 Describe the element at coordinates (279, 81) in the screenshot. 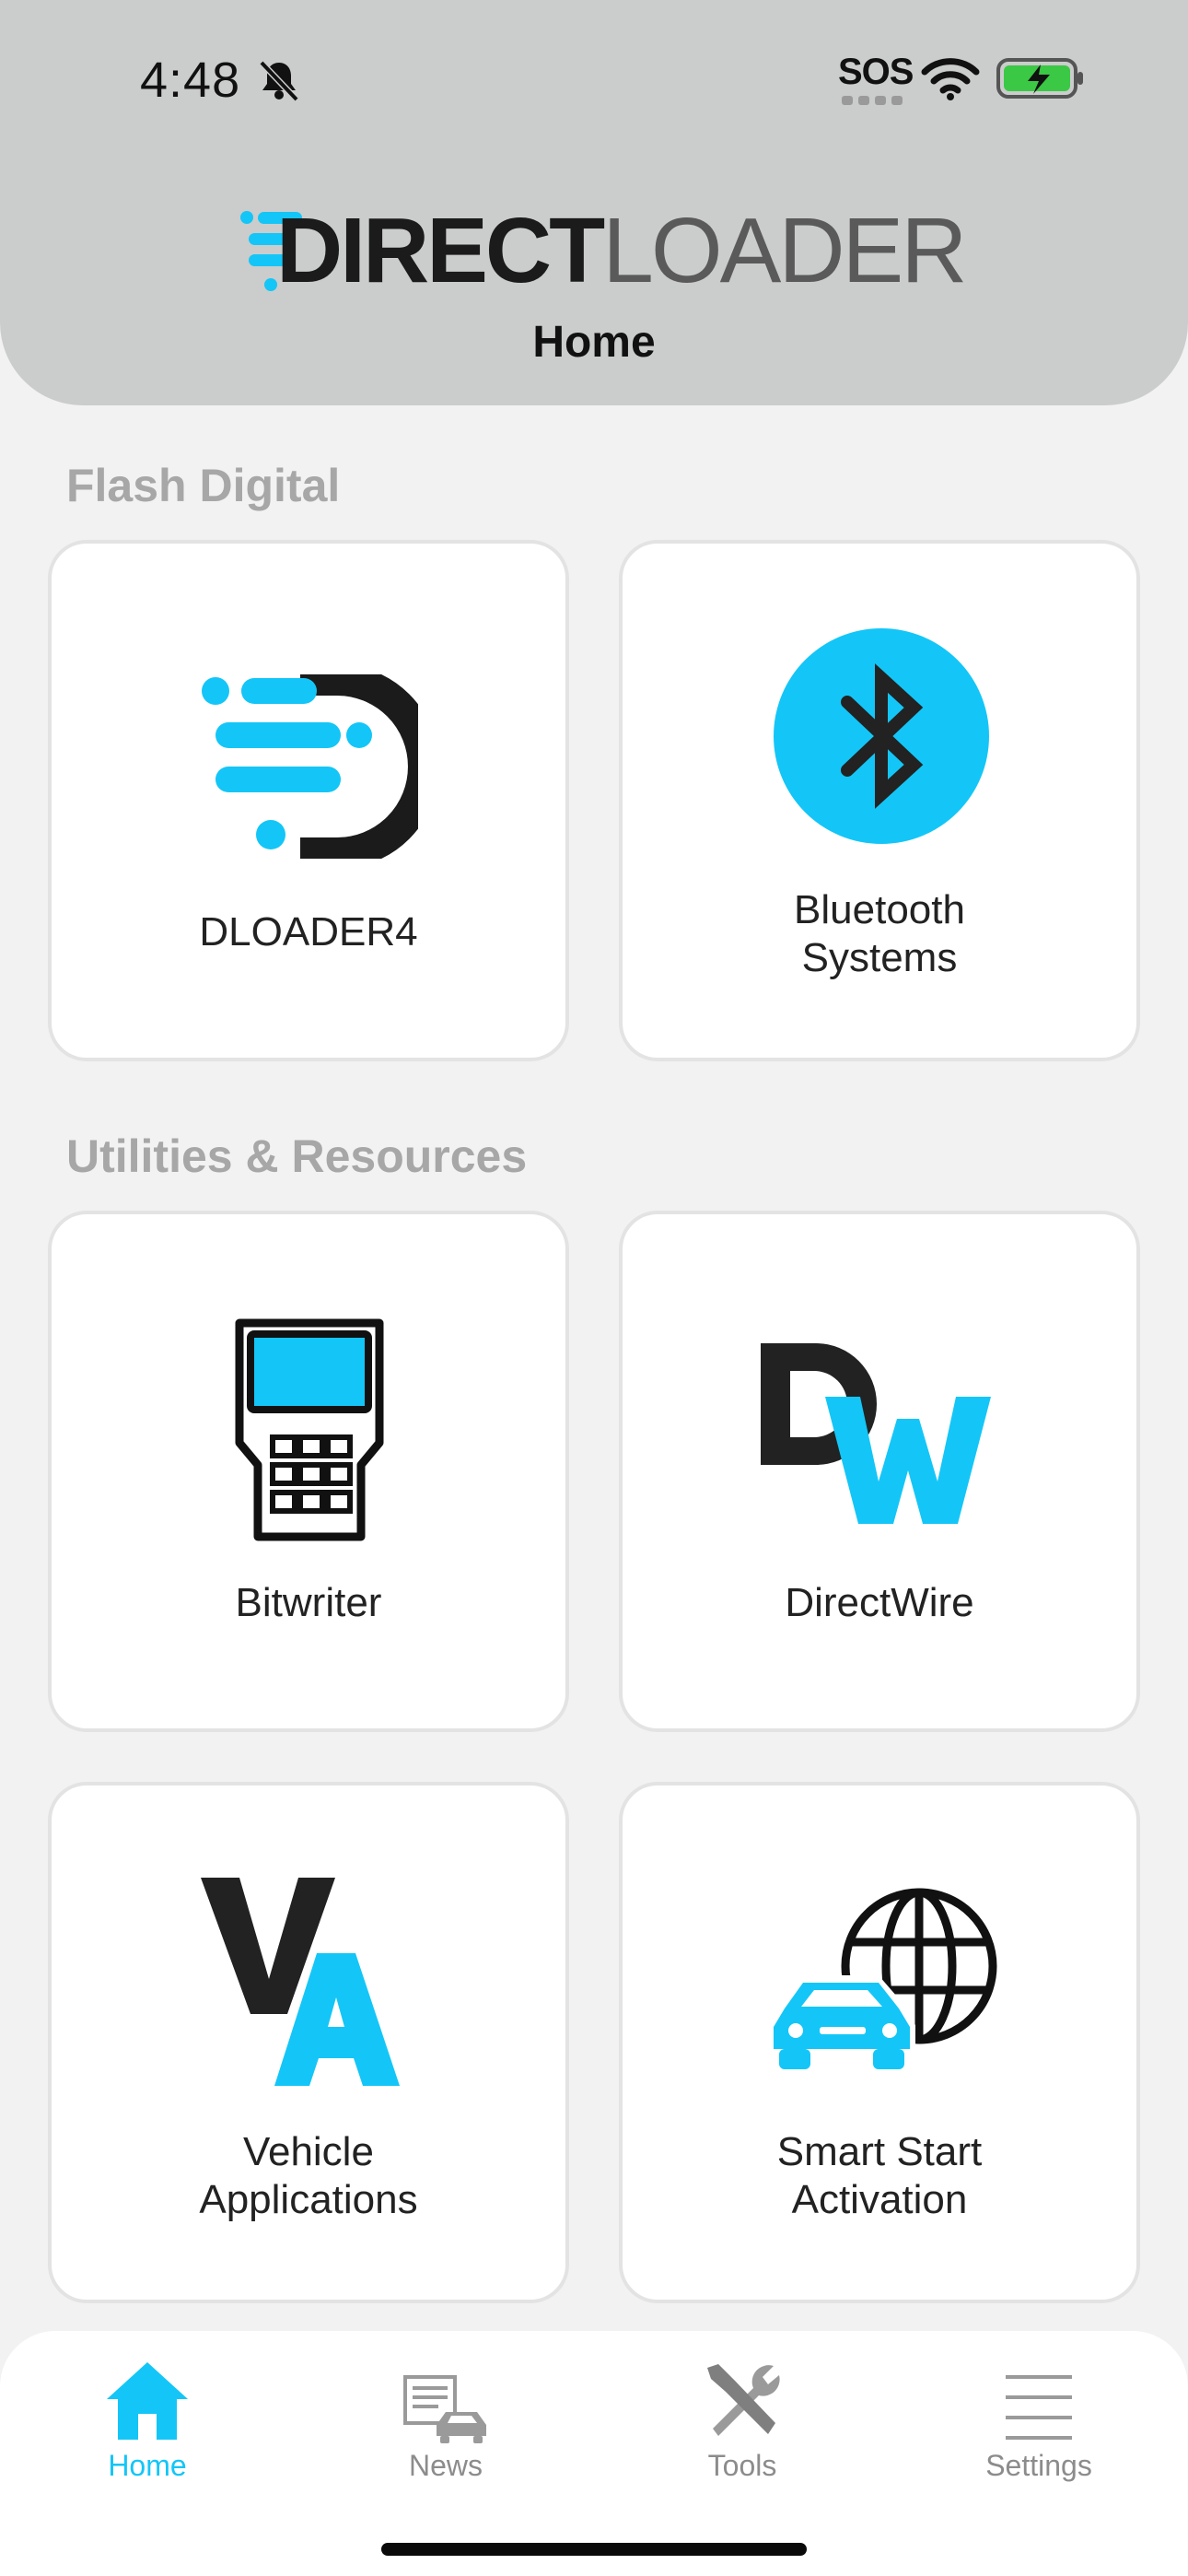

I see `bell-slash-icon` at that location.